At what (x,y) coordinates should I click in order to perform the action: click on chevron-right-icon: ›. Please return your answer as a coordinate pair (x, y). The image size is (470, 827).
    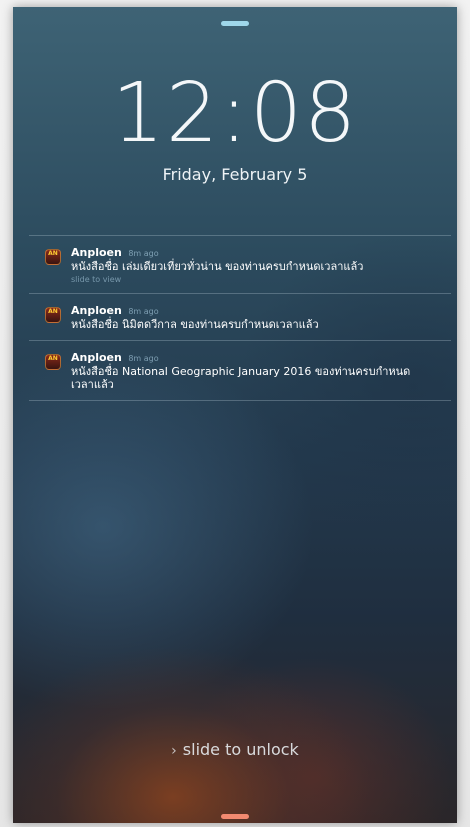
    Looking at the image, I should click on (174, 751).